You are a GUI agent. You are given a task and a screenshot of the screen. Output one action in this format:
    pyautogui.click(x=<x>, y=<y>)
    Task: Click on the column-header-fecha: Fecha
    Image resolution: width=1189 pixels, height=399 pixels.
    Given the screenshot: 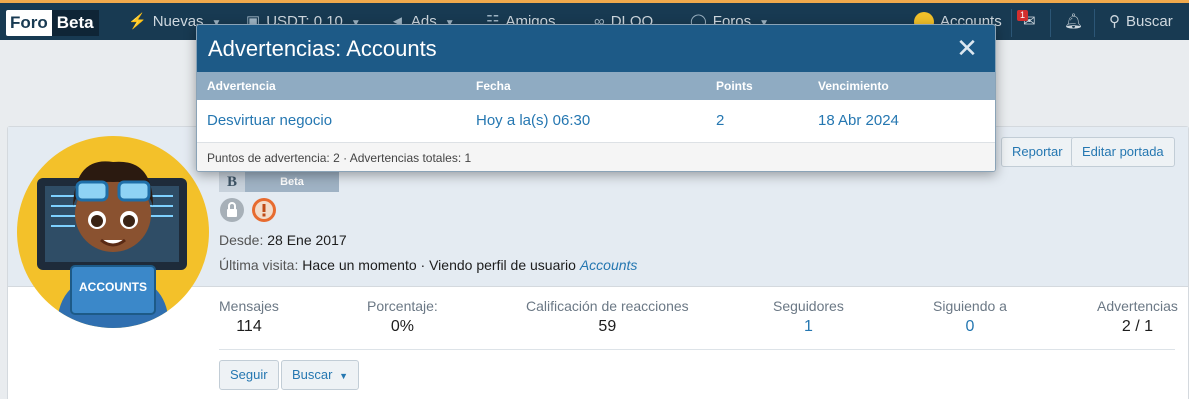 What is the action you would take?
    pyautogui.click(x=493, y=86)
    